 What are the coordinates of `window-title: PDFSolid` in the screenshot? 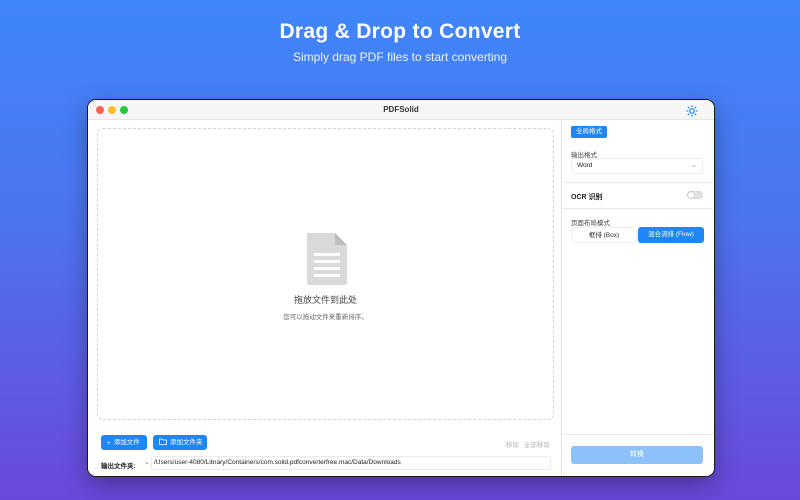 It's located at (401, 109).